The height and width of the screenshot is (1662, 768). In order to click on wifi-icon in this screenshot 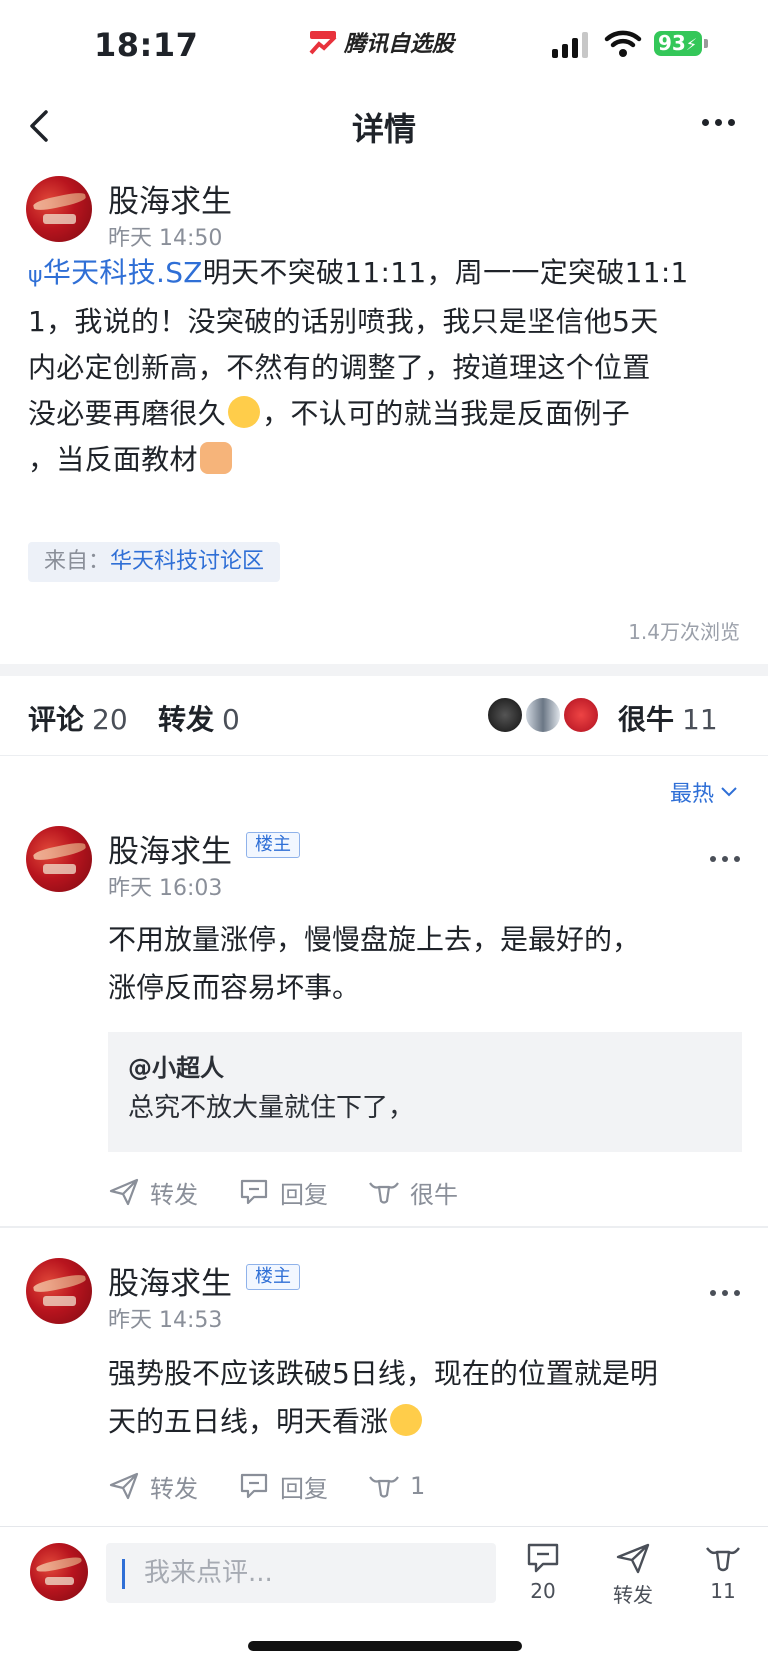, I will do `click(623, 43)`.